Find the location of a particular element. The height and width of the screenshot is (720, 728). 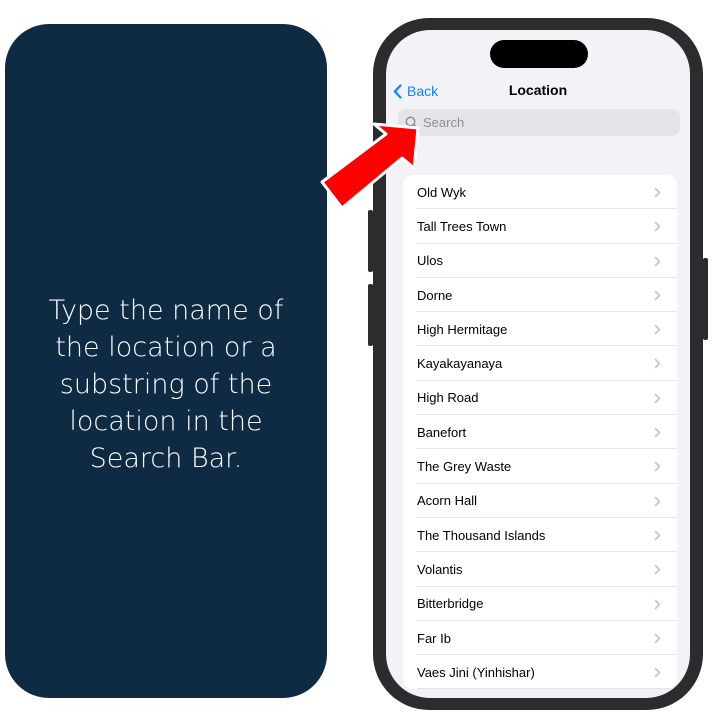

location-row: Kayakayanaya is located at coordinates (540, 364).